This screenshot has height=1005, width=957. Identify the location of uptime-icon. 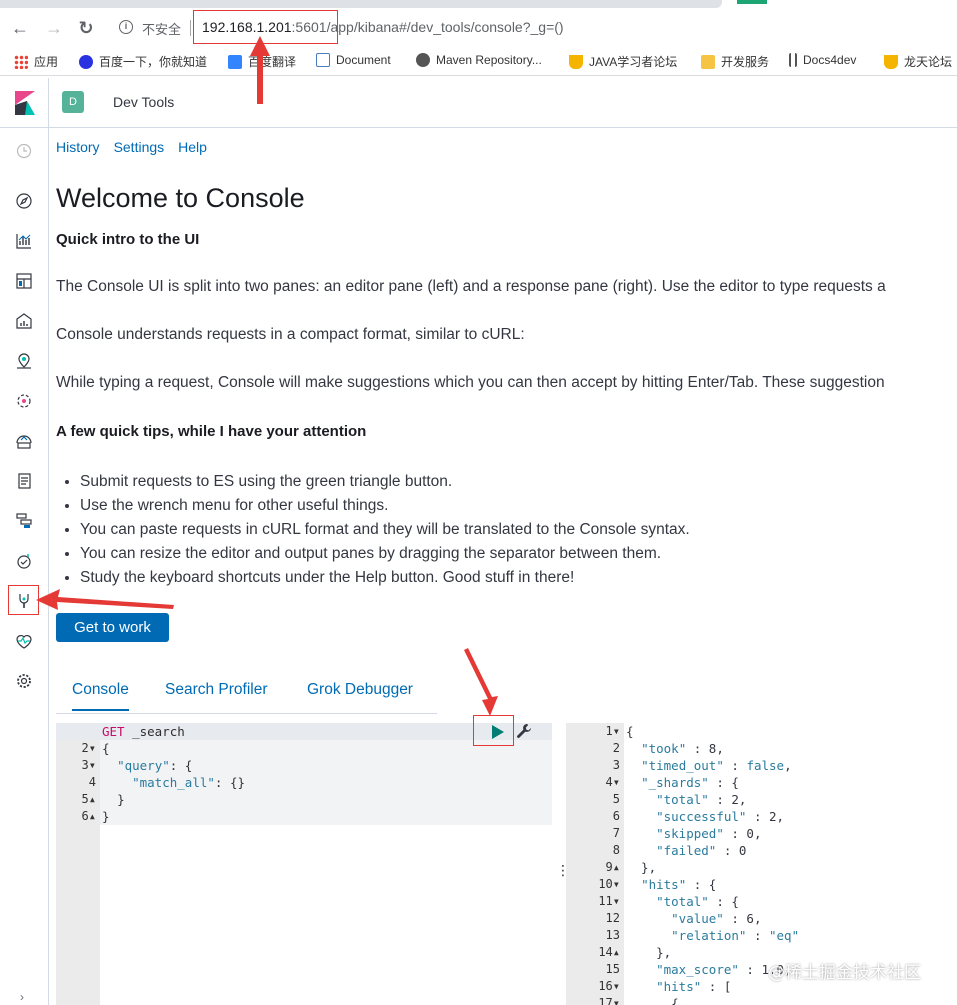
(24, 561).